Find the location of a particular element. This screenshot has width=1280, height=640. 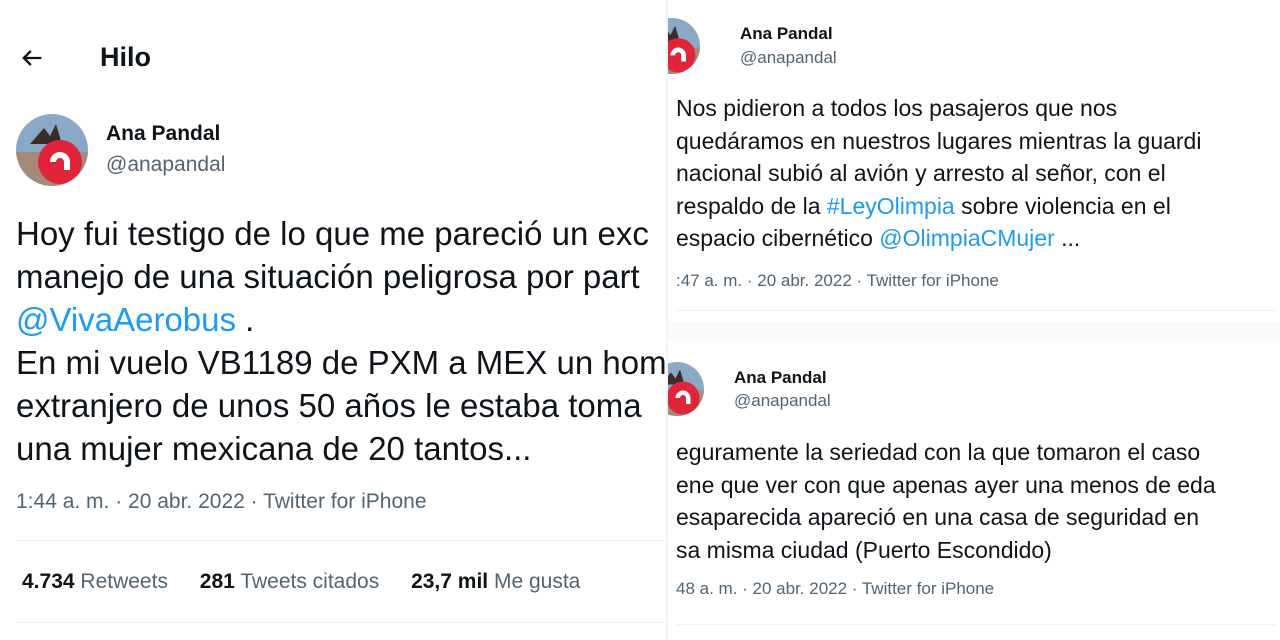

stat-value: 281 is located at coordinates (217, 581).